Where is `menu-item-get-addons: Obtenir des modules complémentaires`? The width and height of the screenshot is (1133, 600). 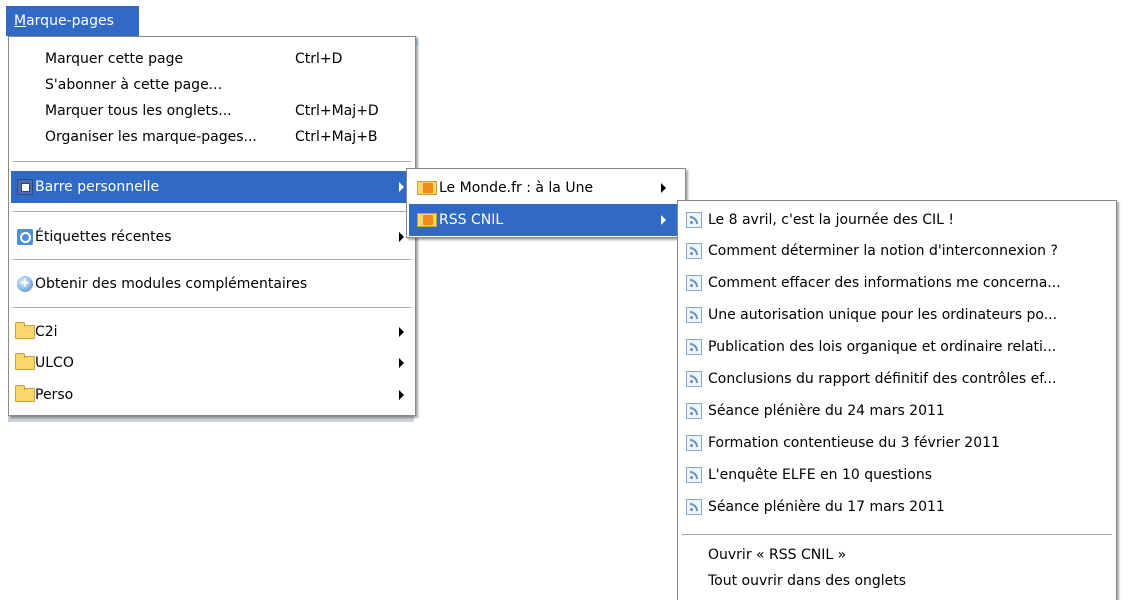 menu-item-get-addons: Obtenir des modules complémentaires is located at coordinates (212, 284).